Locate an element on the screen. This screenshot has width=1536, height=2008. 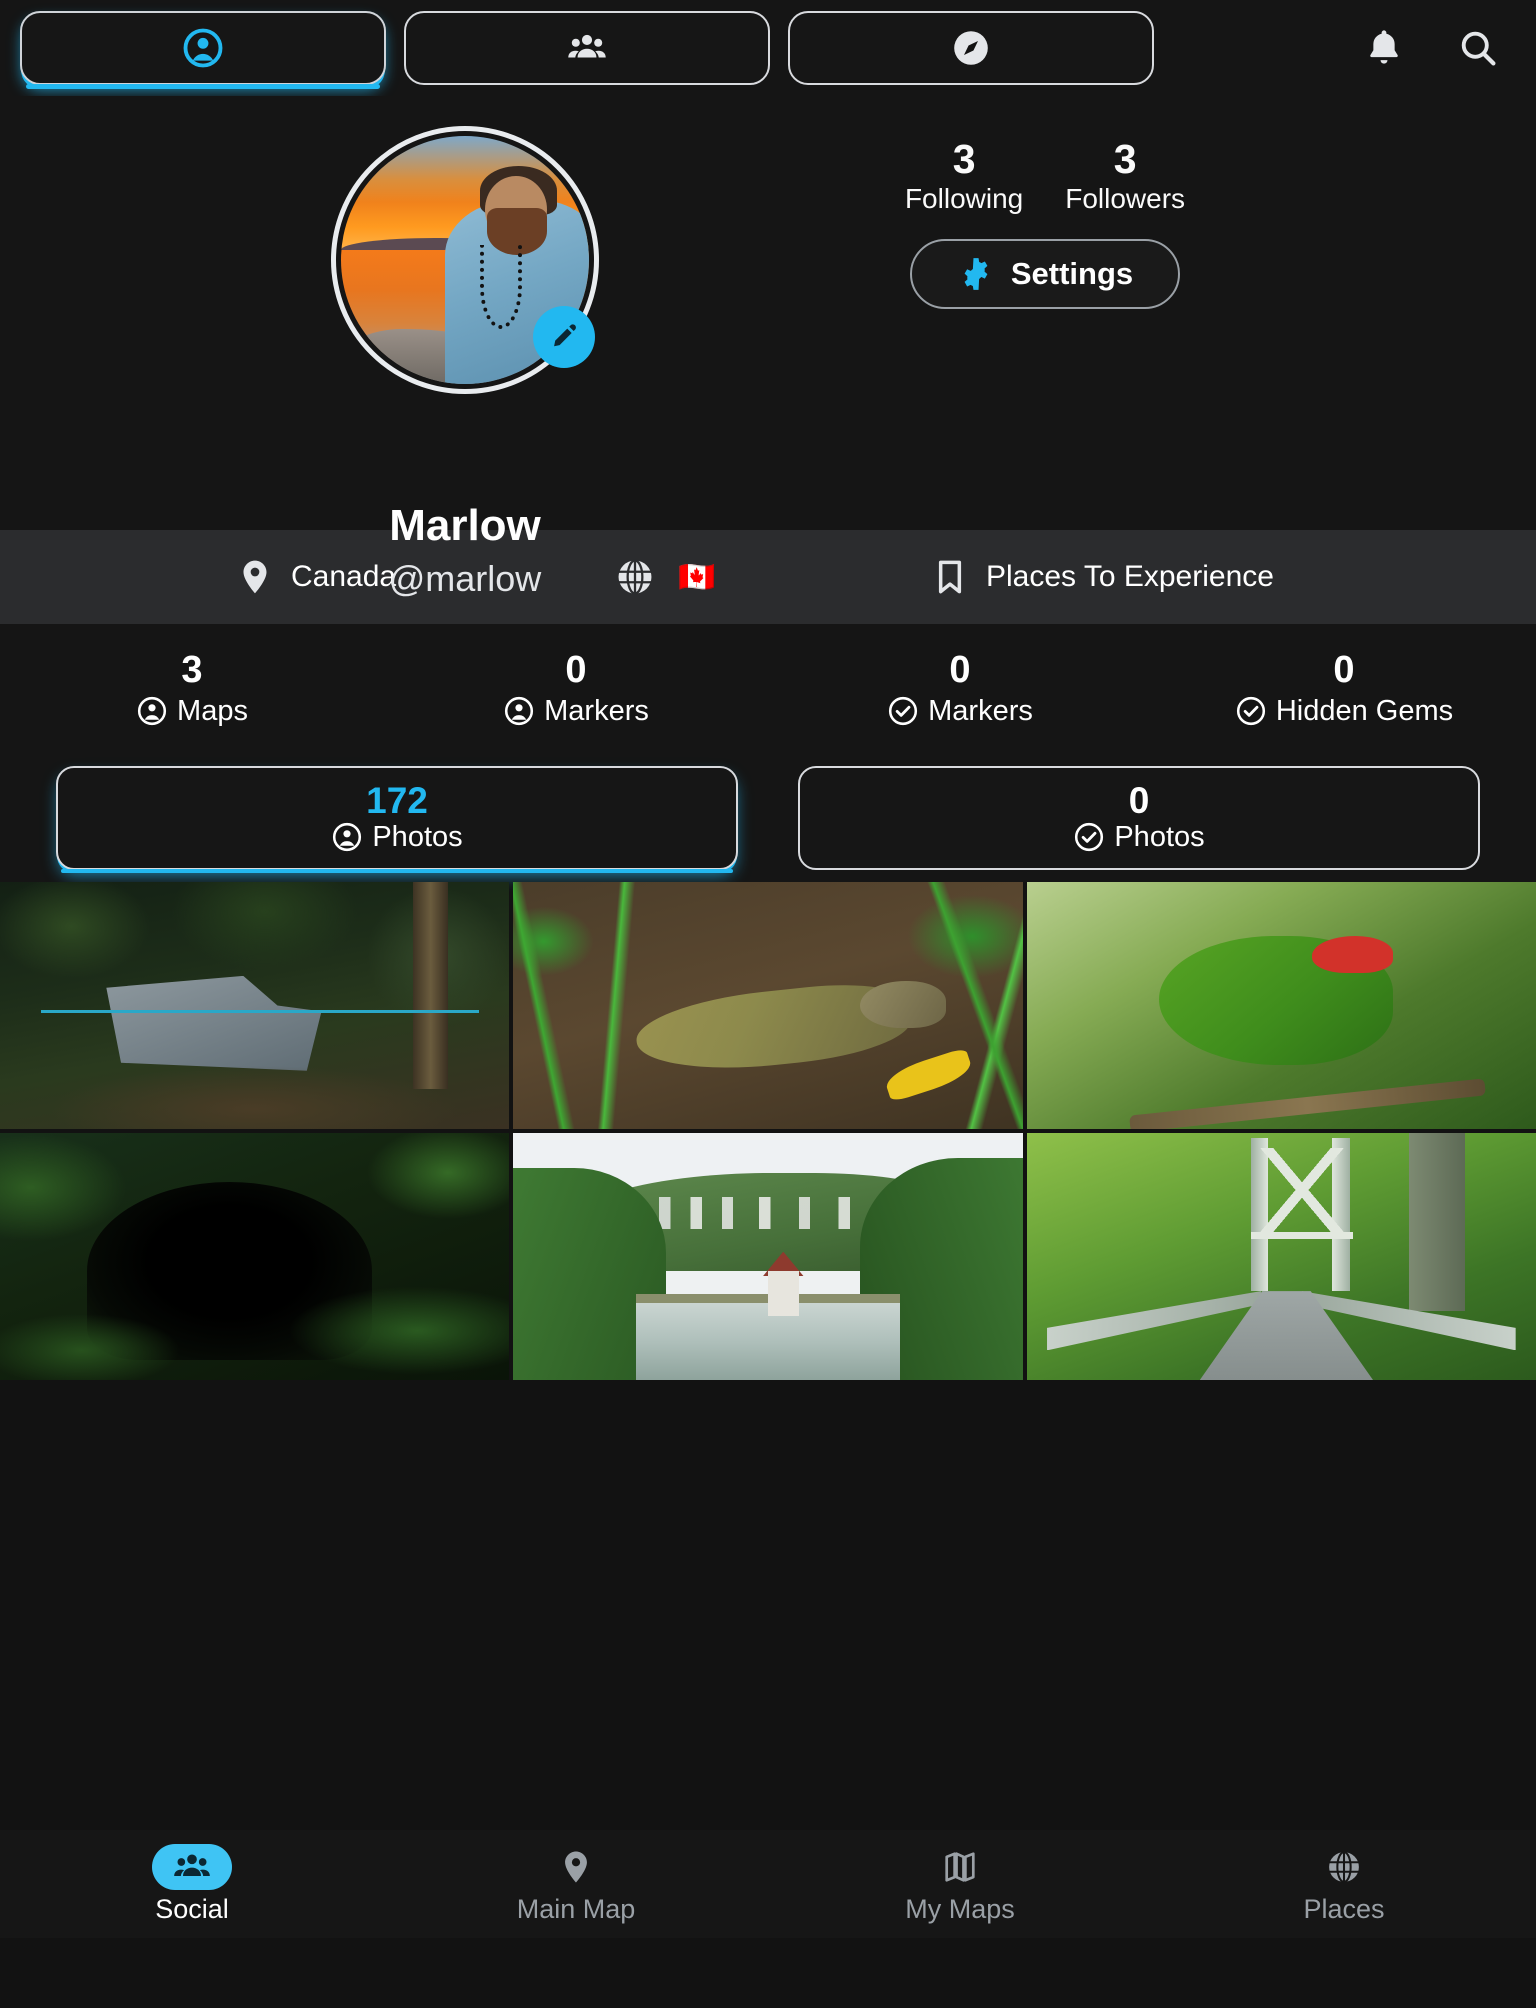
search-button is located at coordinates (1478, 48).